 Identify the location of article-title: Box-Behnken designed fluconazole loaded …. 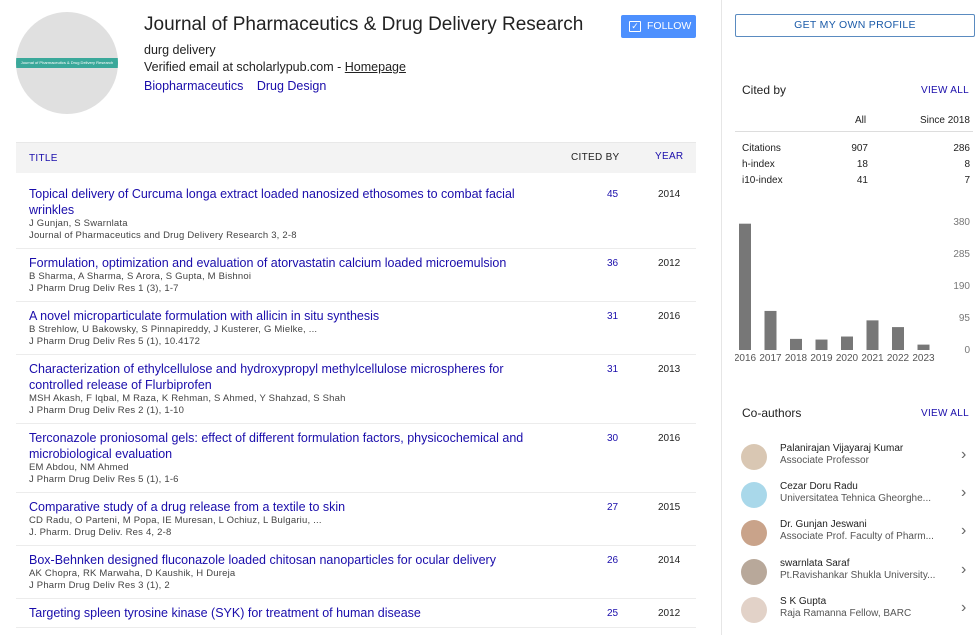
(289, 560).